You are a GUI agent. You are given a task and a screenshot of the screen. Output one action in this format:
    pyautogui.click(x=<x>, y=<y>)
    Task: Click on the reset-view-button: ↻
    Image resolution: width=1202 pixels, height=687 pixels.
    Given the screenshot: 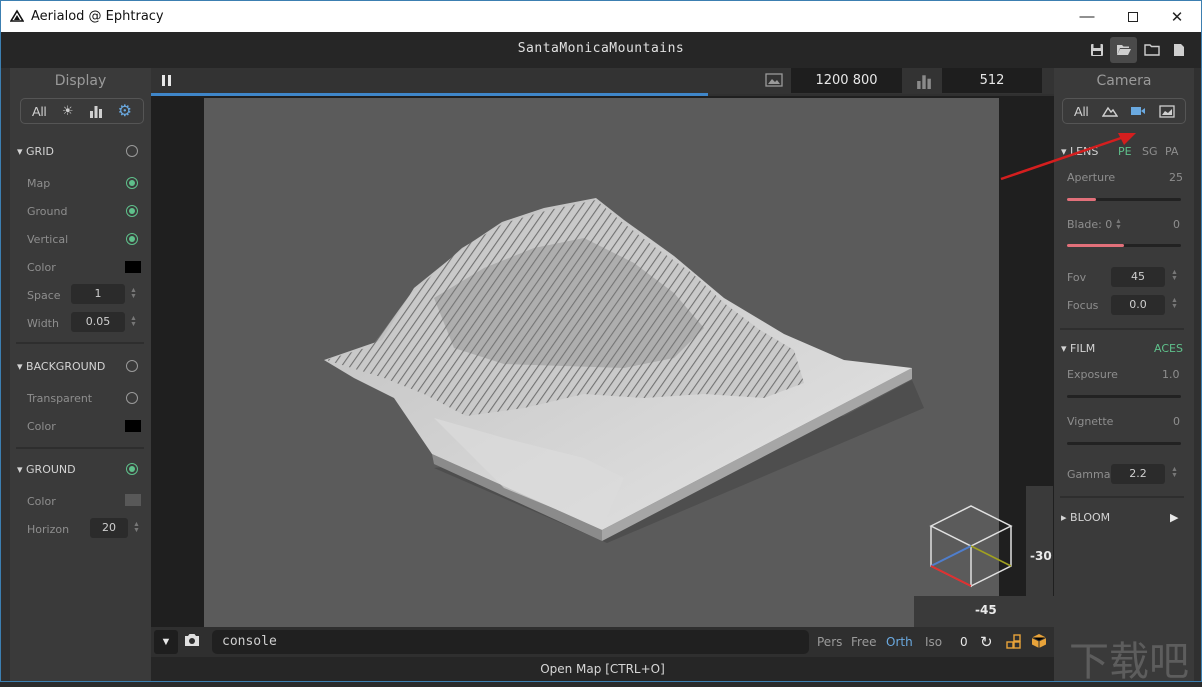 What is the action you would take?
    pyautogui.click(x=986, y=642)
    